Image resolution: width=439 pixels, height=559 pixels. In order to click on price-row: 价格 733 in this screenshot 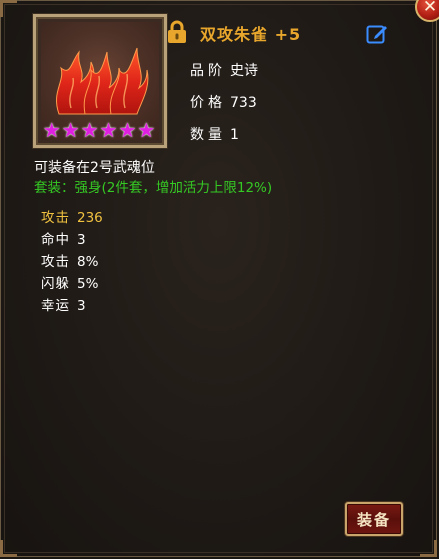, I will do `click(223, 102)`.